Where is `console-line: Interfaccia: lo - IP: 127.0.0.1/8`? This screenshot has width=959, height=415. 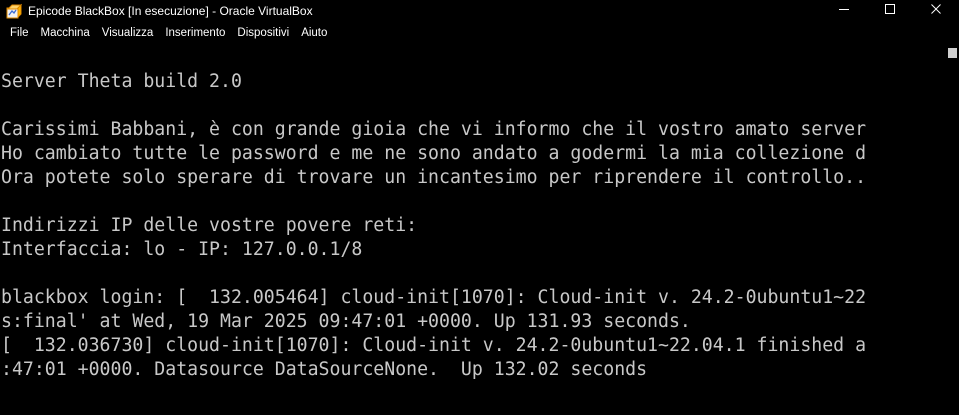 console-line: Interfaccia: lo - IP: 127.0.0.1/8 is located at coordinates (182, 249).